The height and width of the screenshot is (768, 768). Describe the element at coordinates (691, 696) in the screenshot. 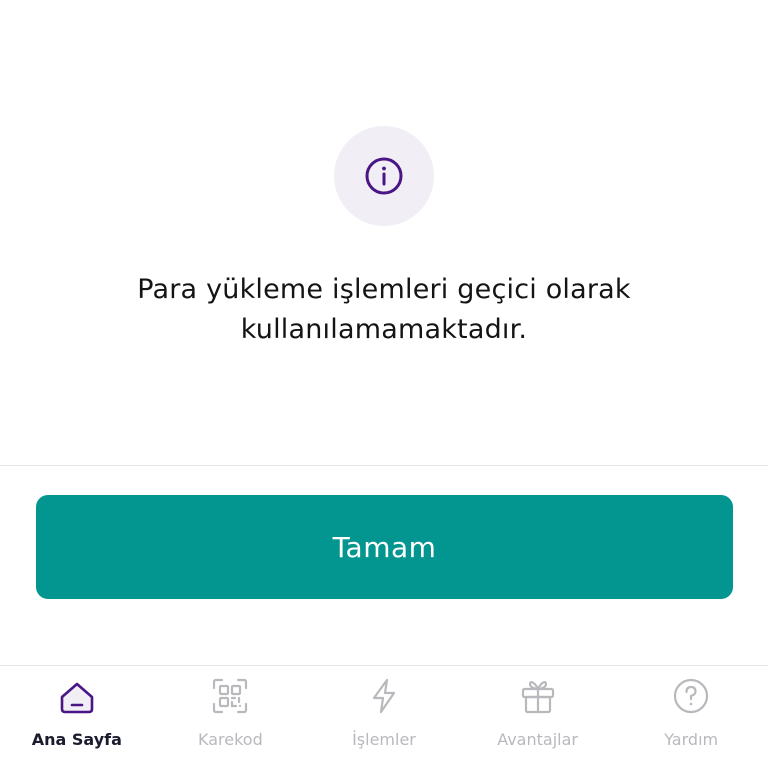

I see `help-icon` at that location.